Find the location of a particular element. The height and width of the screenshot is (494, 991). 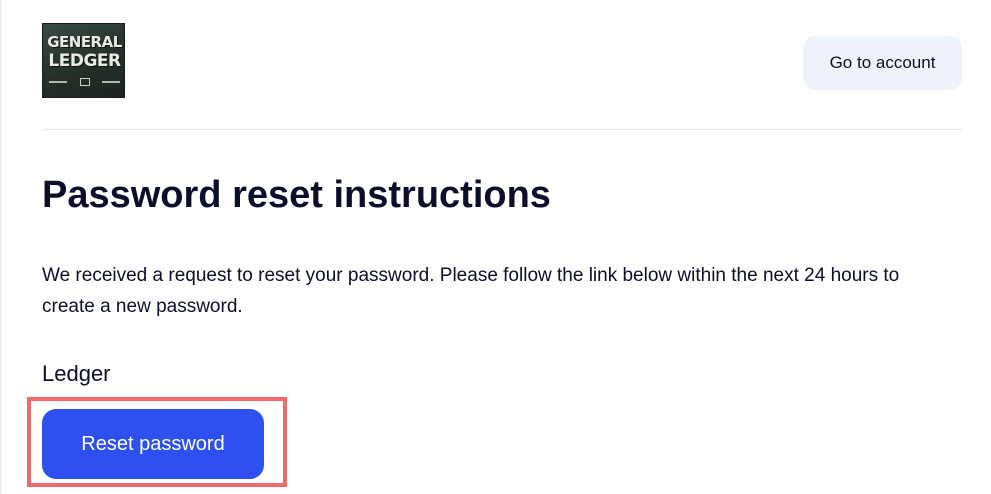

logo-ledger-icon is located at coordinates (84, 81).